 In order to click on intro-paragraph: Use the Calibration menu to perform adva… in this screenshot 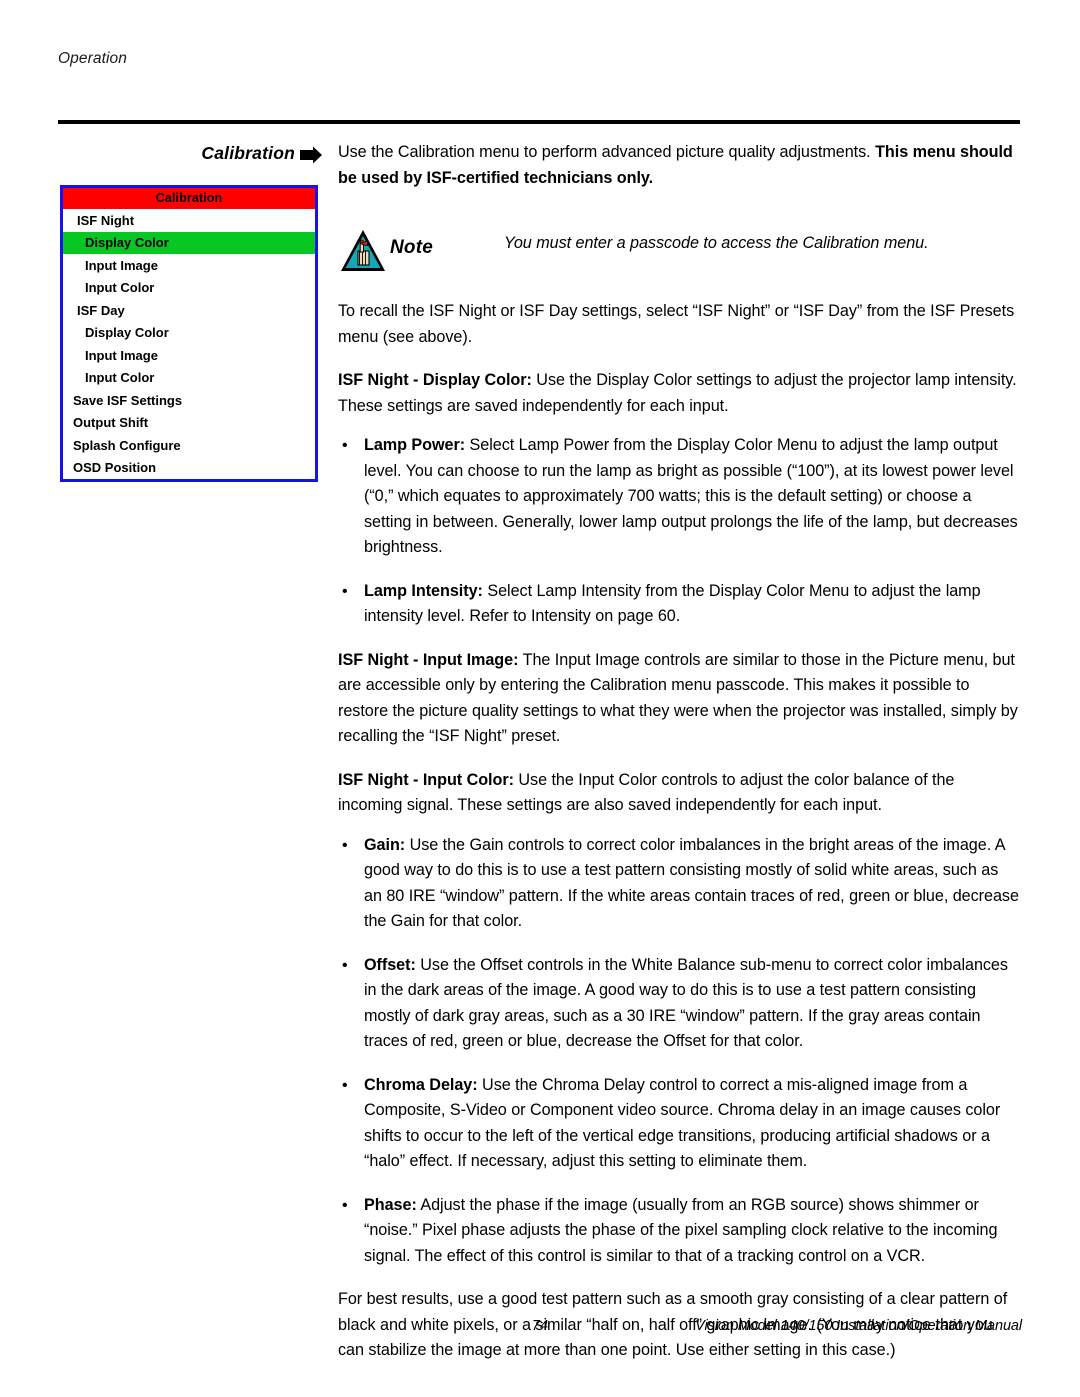, I will do `click(679, 165)`.